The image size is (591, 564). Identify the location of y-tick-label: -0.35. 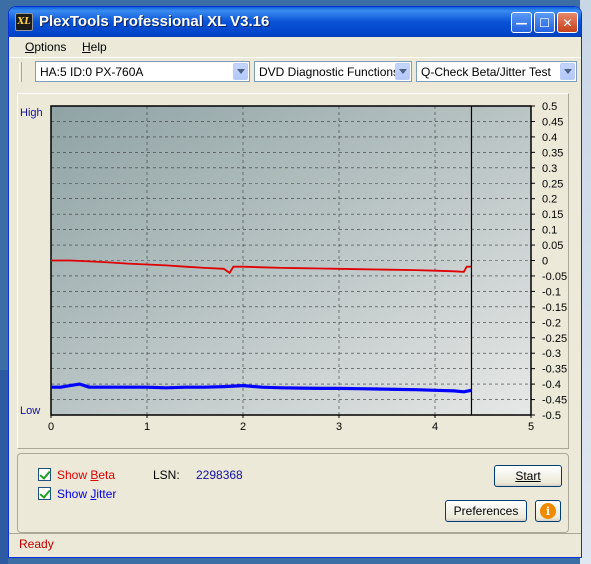
(554, 370).